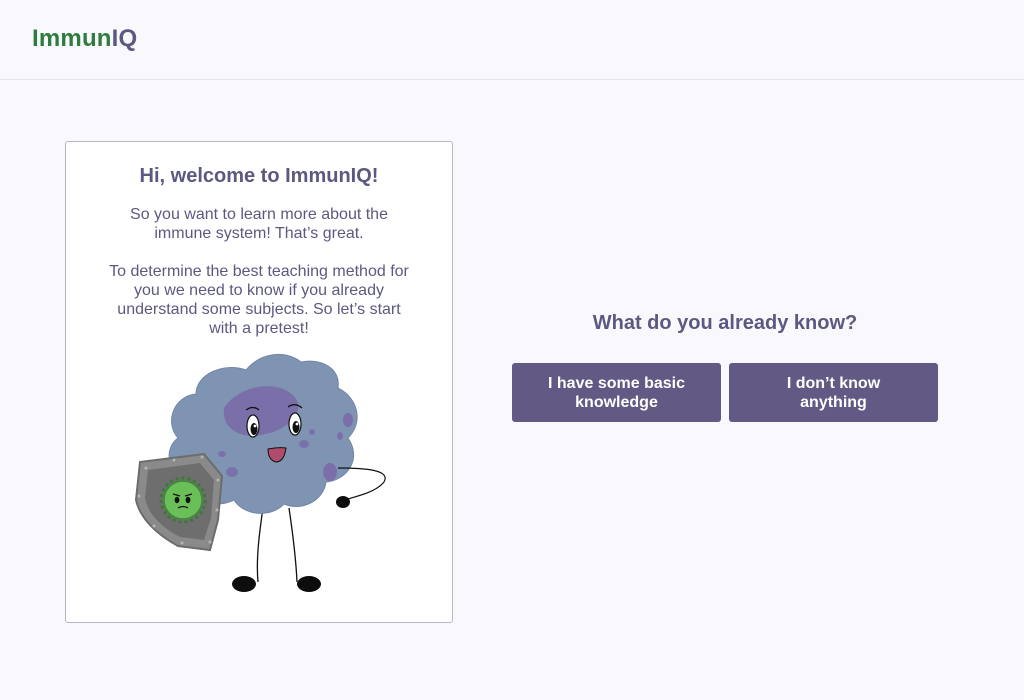 The image size is (1024, 700). Describe the element at coordinates (72, 38) in the screenshot. I see `logo-text-immun: Immun` at that location.